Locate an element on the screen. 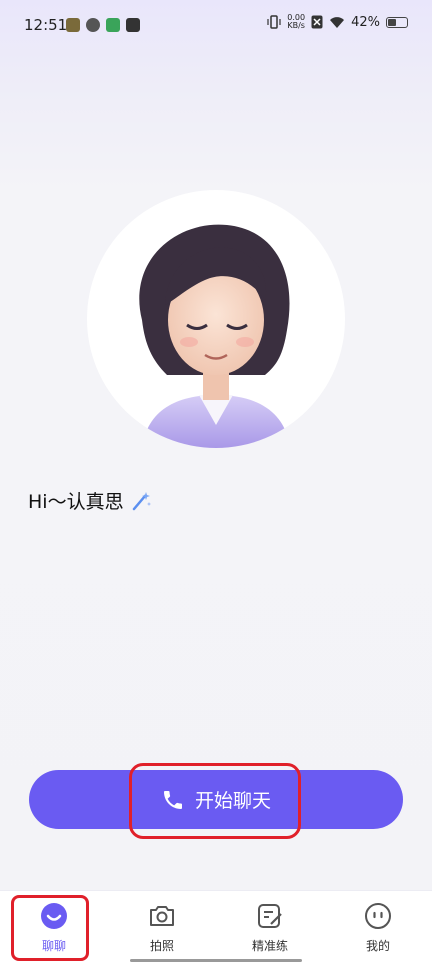  highlight-box-chat-tab is located at coordinates (50, 928).